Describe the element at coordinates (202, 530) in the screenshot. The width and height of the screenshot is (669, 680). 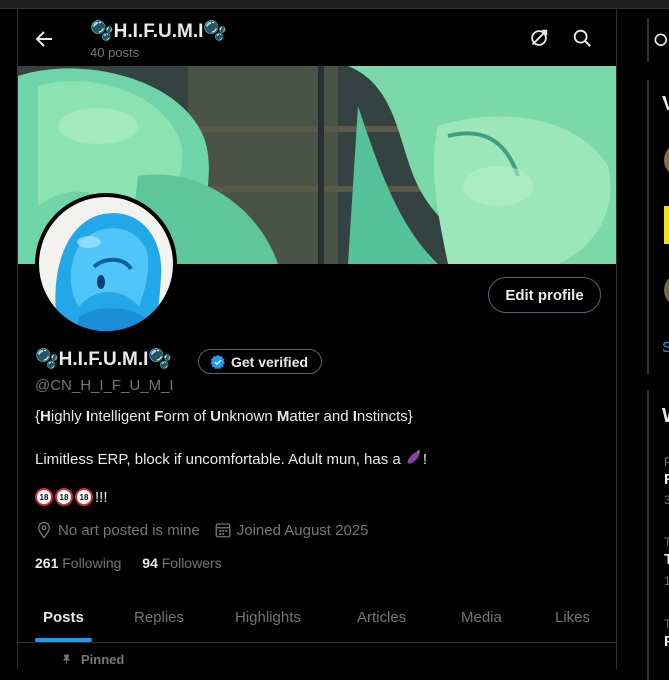
I see `profile-meta: No art posted is mine Joined August 2025` at that location.